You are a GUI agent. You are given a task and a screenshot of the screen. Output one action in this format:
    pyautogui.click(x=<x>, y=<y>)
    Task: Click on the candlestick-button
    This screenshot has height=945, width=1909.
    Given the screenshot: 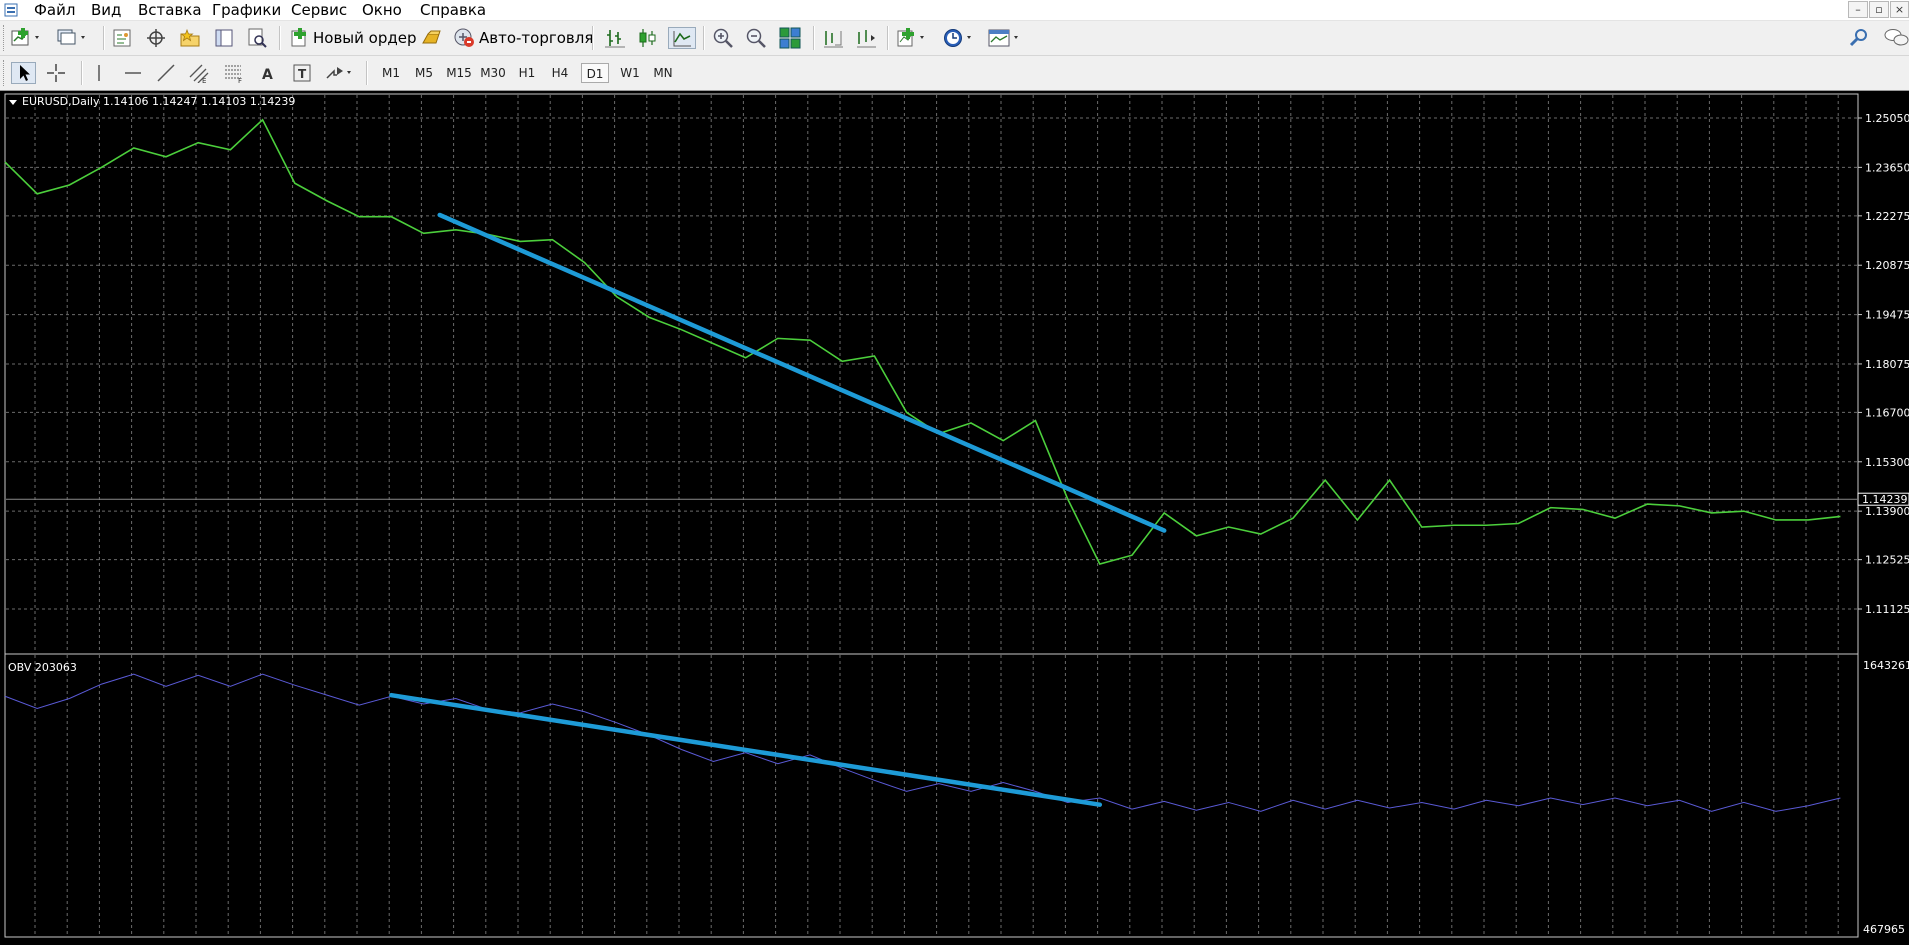 What is the action you would take?
    pyautogui.click(x=648, y=38)
    